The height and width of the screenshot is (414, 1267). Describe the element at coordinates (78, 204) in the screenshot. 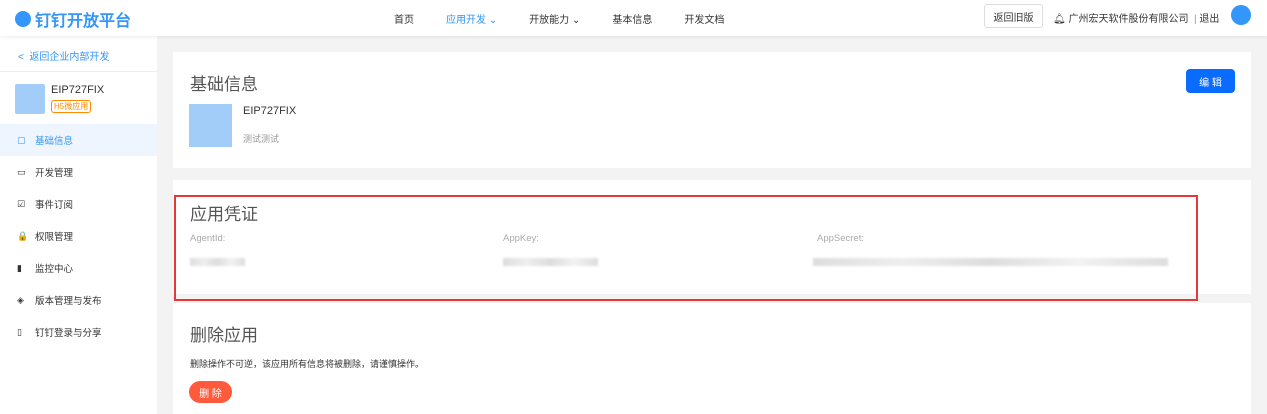

I see `sidebar-item: ☑ 事件订阅` at that location.